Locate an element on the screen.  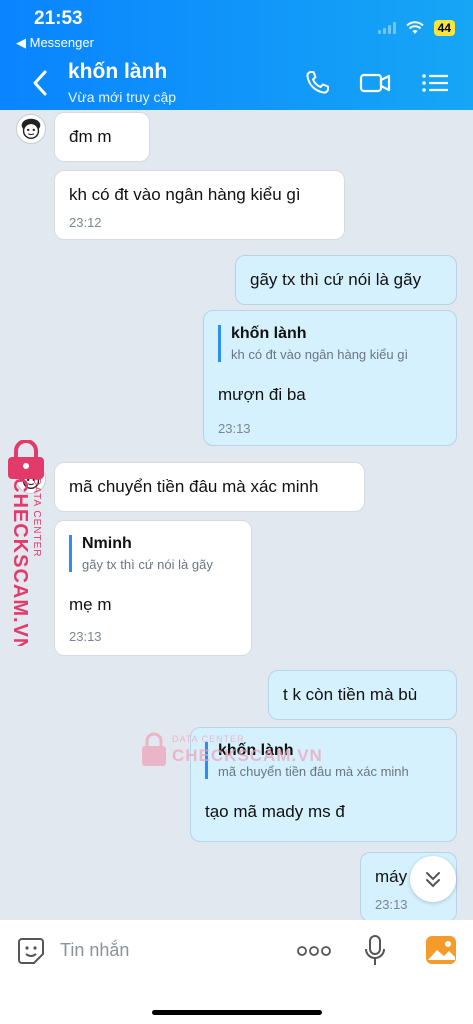
status-icons: 44 is located at coordinates (416, 28).